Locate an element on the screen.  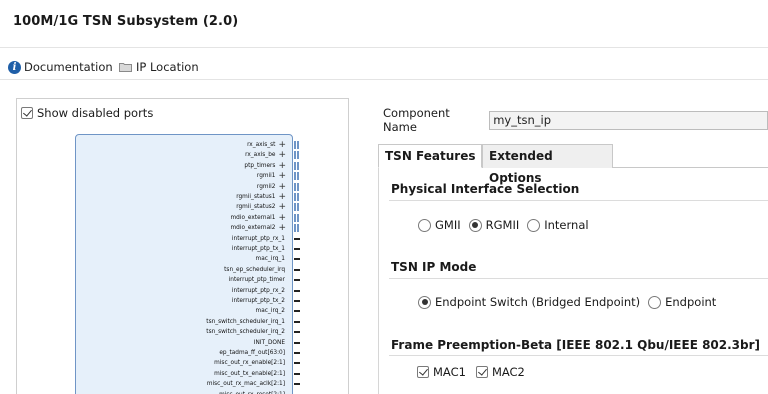
port-20: ep_tadma_ff_out[63:0] is located at coordinates (253, 353).